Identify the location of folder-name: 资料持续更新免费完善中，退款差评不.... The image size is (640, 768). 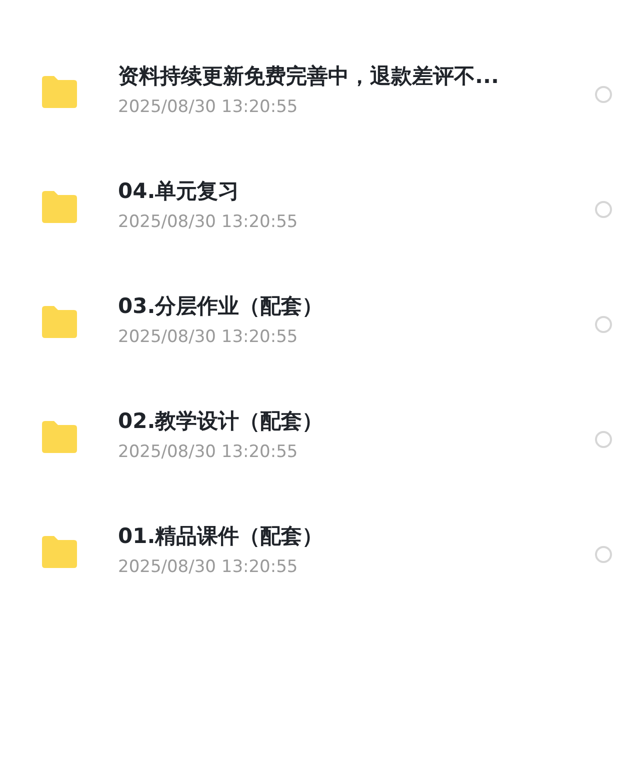
(309, 76).